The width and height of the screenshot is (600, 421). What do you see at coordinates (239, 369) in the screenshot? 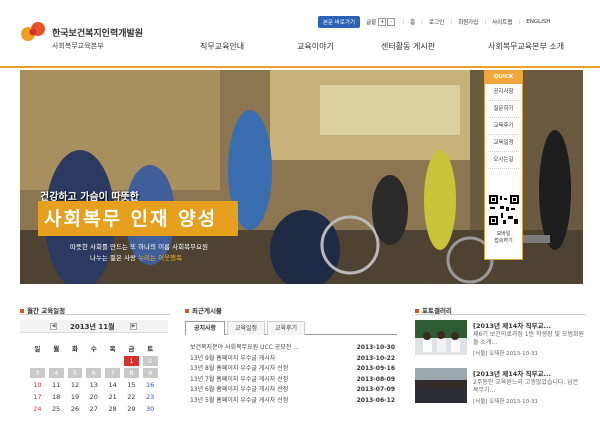
I see `post-title: 13년 8월 홈페이지 우수글 게시자 선정` at bounding box center [239, 369].